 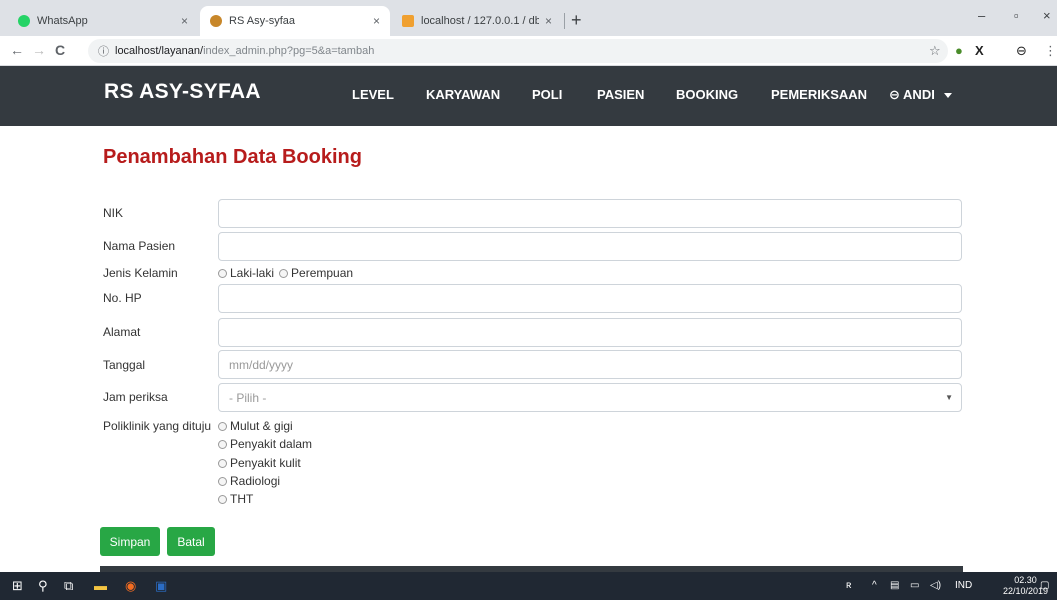 I want to click on tab-title: RS Asy-syfaa, so click(x=262, y=21).